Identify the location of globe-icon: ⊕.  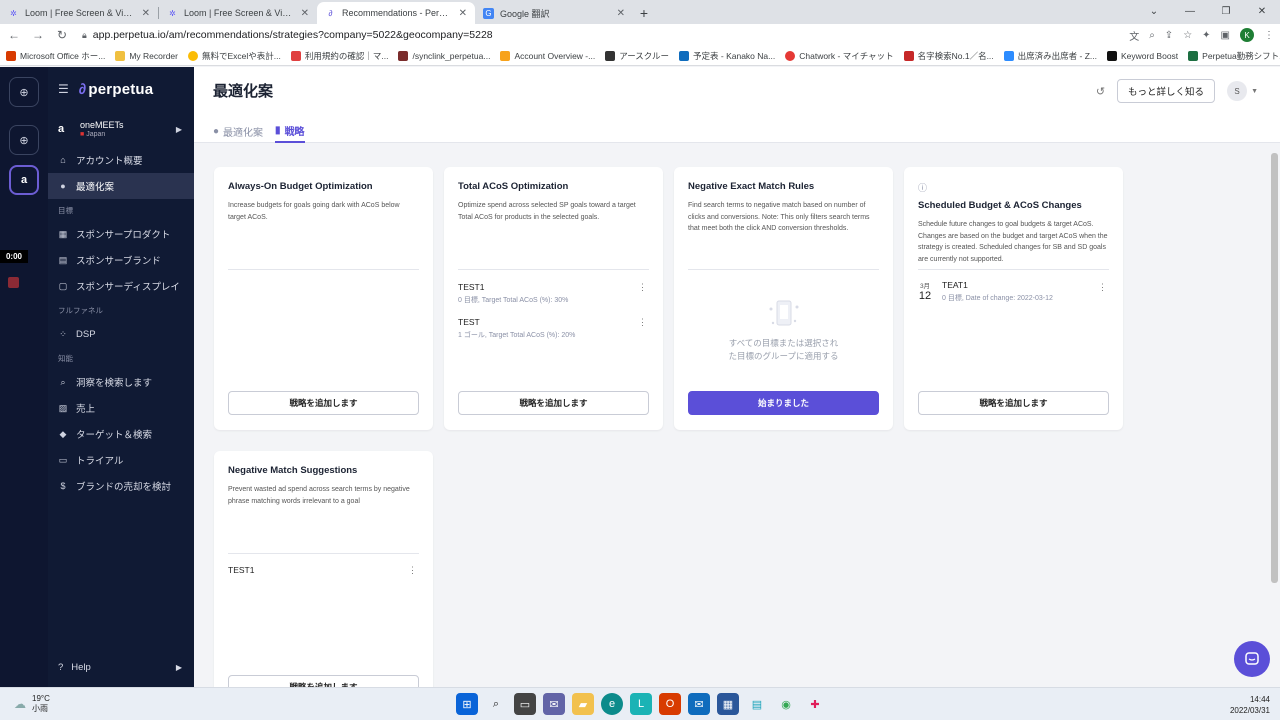
(24, 92).